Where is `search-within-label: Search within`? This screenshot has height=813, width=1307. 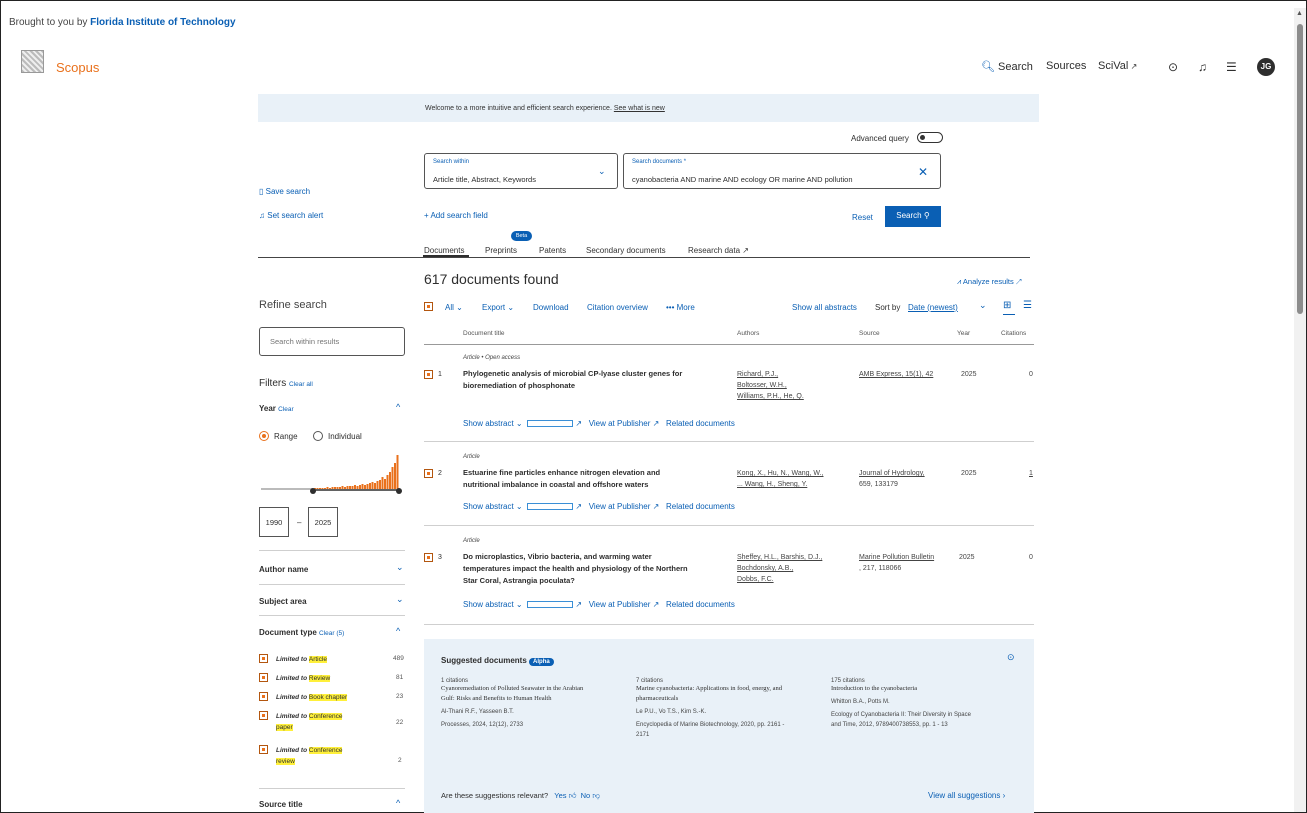 search-within-label: Search within is located at coordinates (451, 162).